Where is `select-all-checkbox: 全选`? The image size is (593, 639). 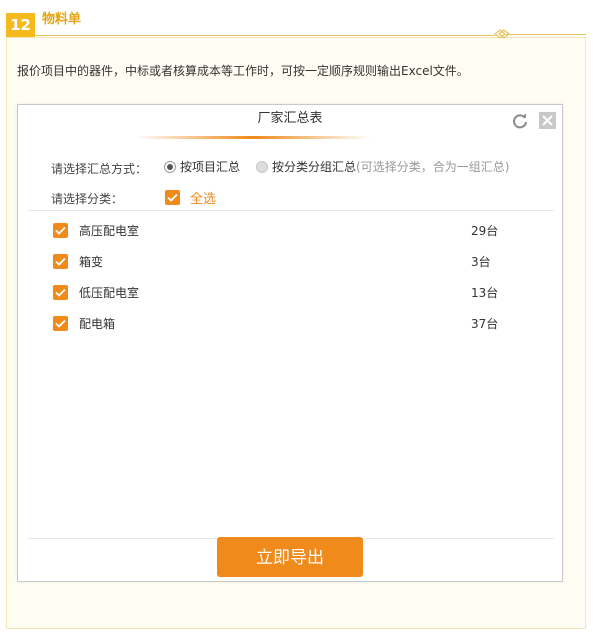 select-all-checkbox: 全选 is located at coordinates (190, 197).